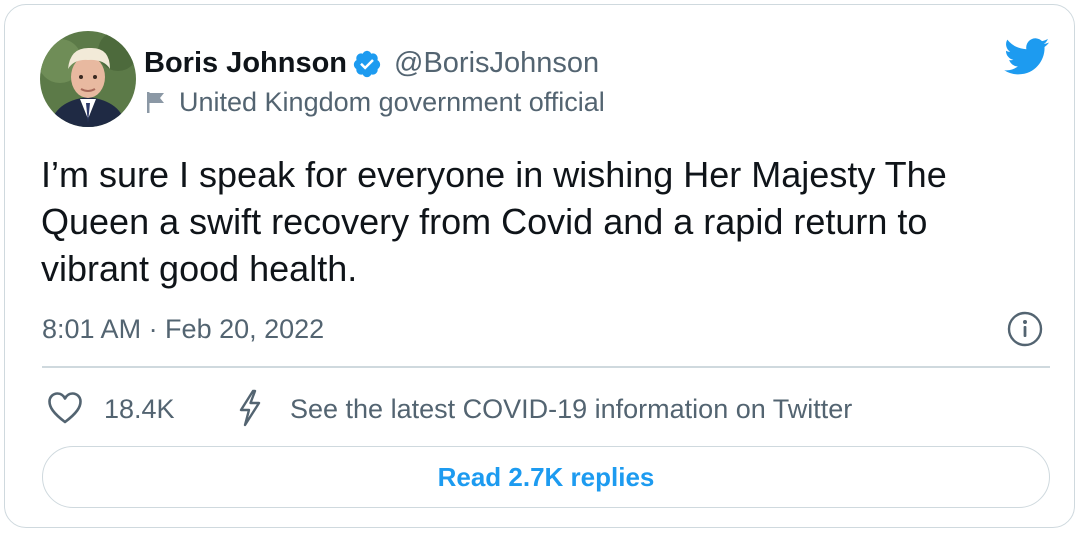  Describe the element at coordinates (496, 63) in the screenshot. I see `author-handle: @BorisJohnson` at that location.